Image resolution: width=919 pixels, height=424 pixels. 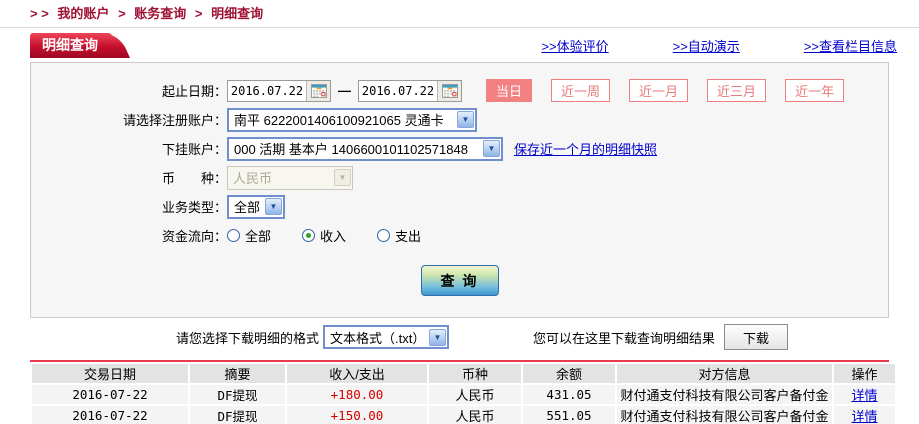 What do you see at coordinates (398, 90) in the screenshot?
I see `end-date-input` at bounding box center [398, 90].